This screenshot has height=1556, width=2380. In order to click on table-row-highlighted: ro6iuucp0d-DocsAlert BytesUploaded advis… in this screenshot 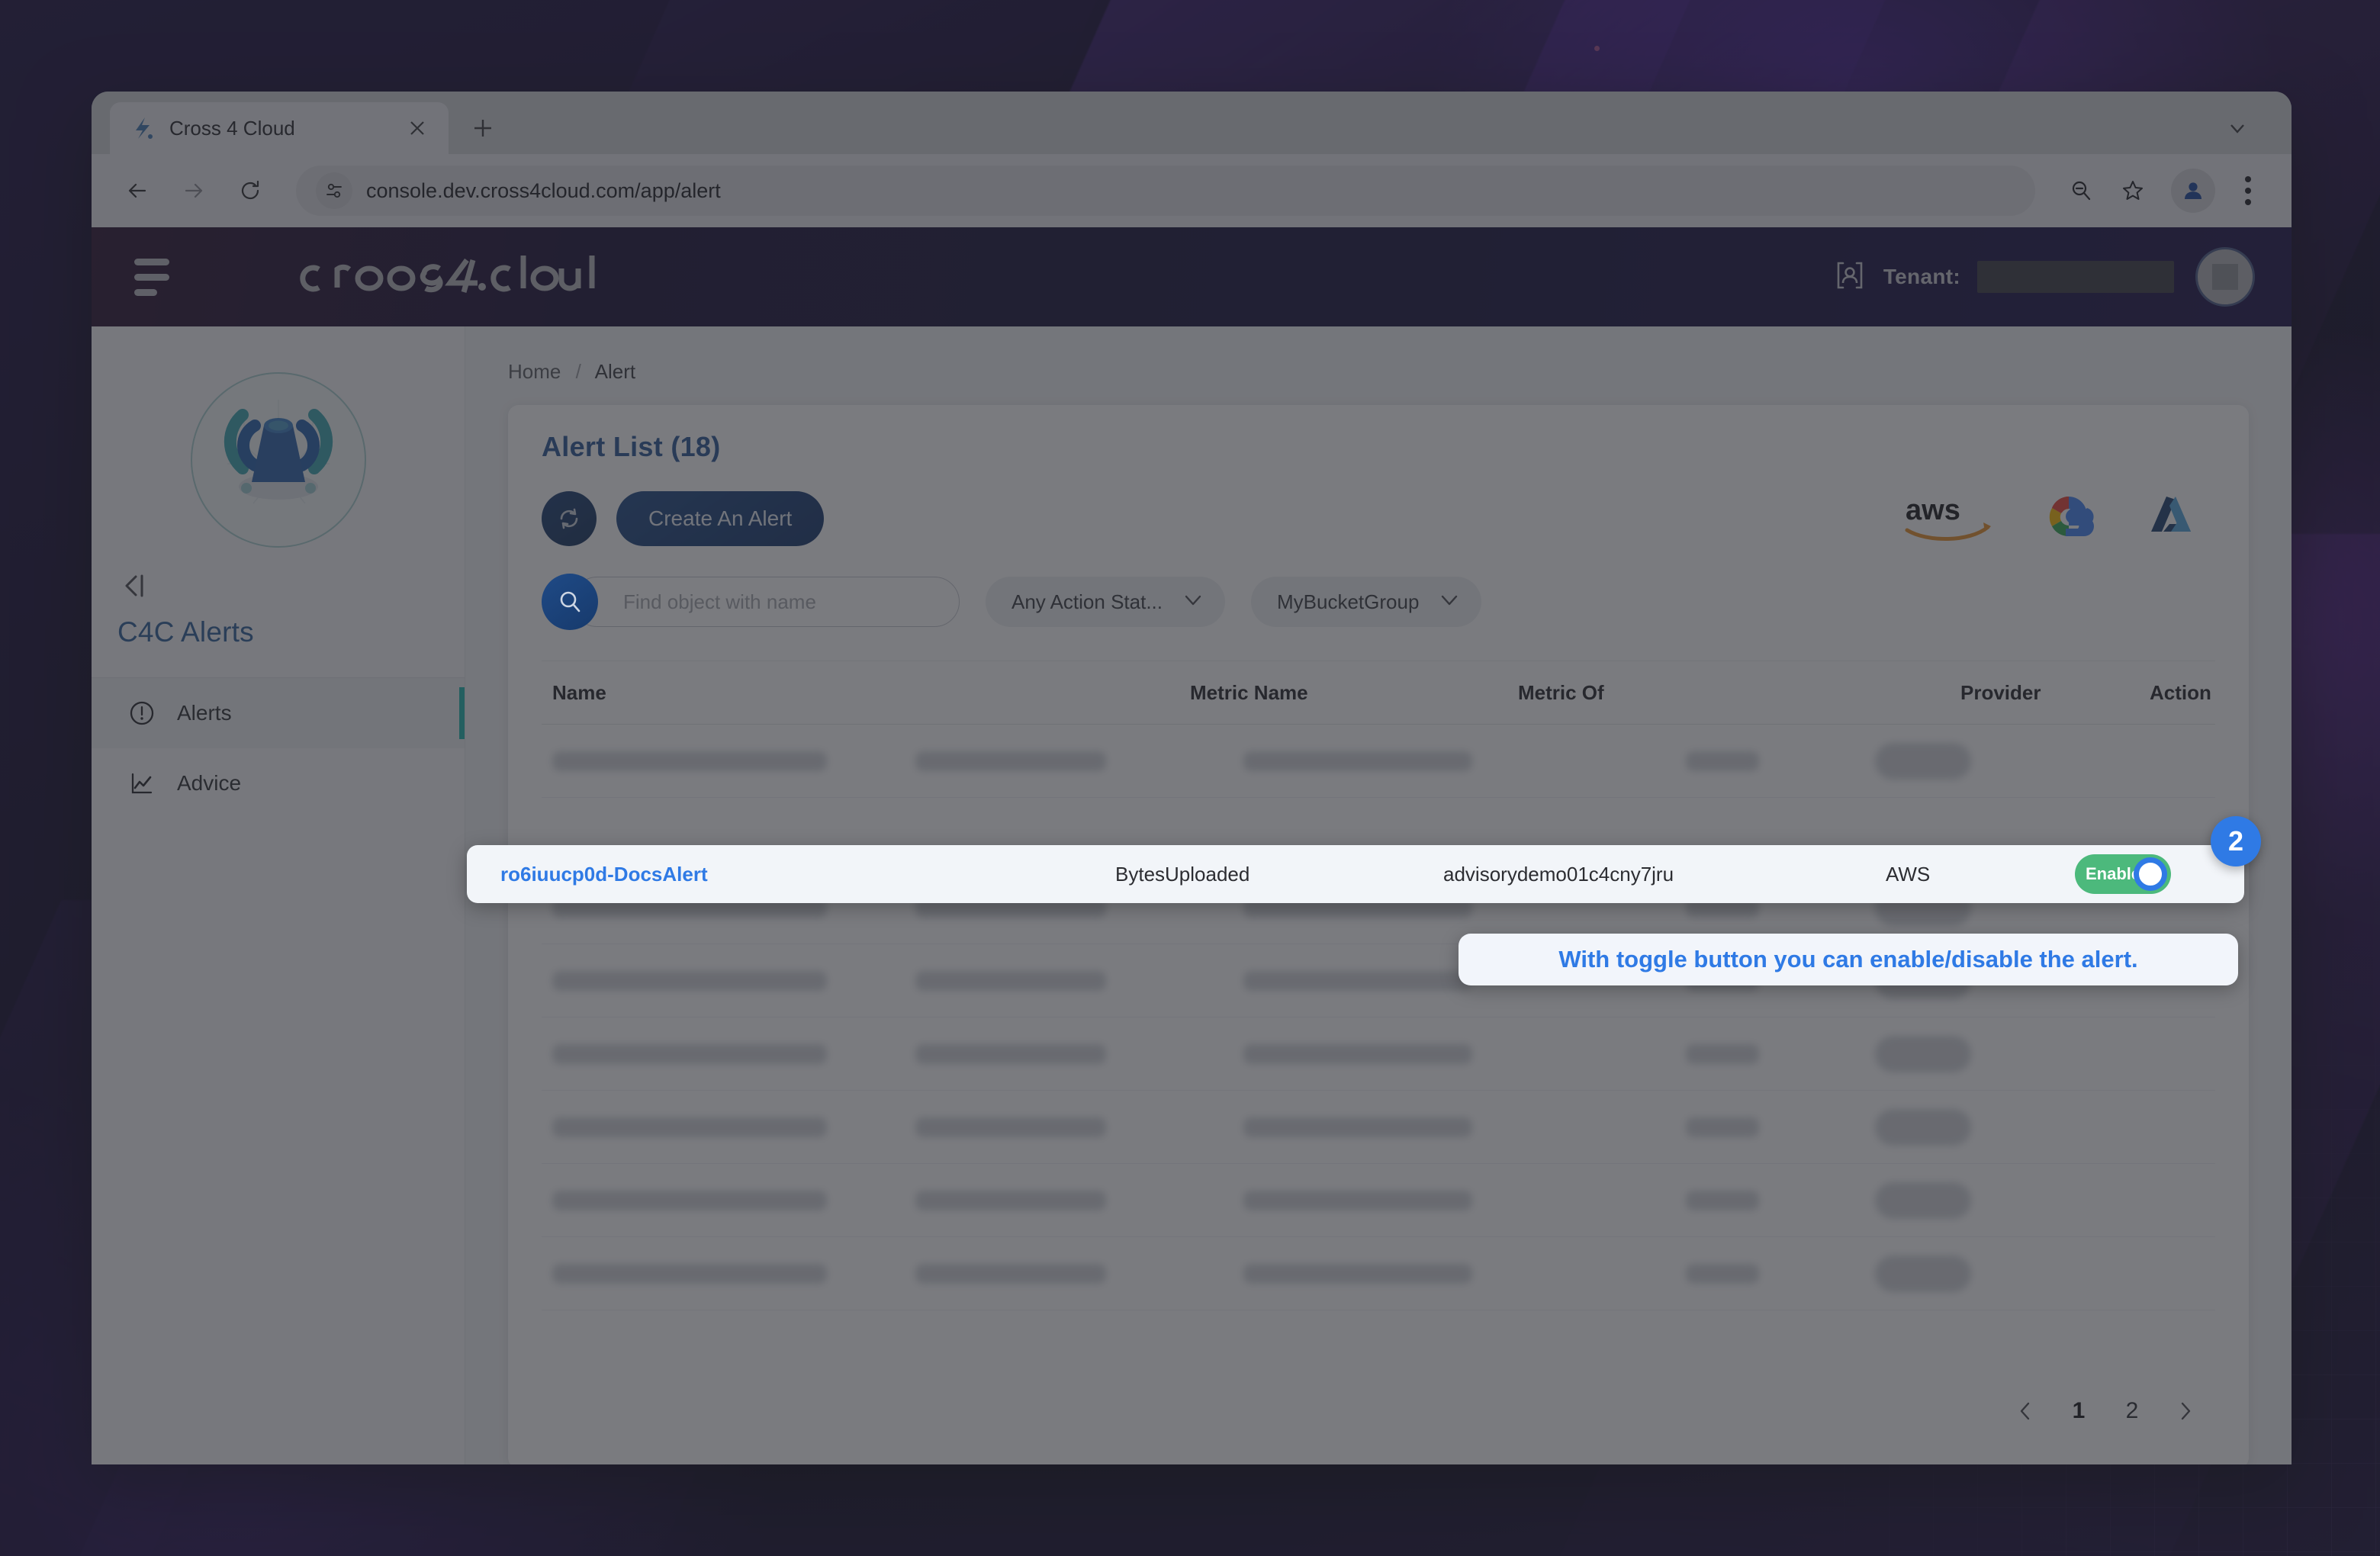, I will do `click(1355, 874)`.